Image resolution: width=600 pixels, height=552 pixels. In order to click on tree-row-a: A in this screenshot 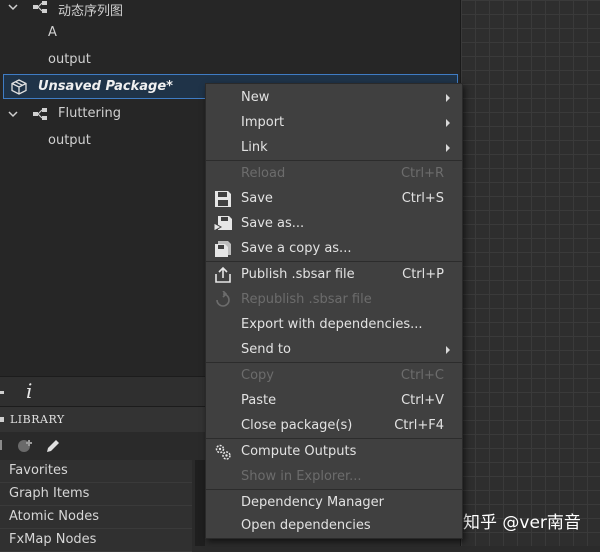, I will do `click(230, 33)`.